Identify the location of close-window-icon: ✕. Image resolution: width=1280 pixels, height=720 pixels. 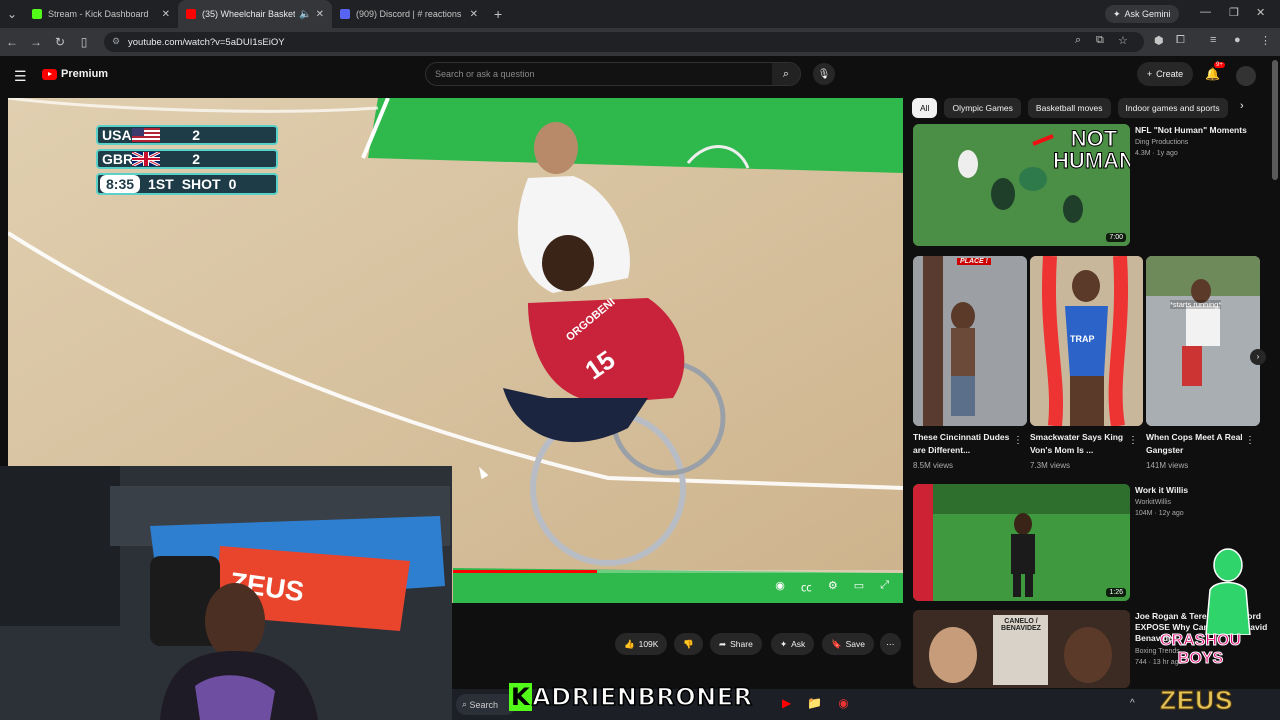
(1260, 12).